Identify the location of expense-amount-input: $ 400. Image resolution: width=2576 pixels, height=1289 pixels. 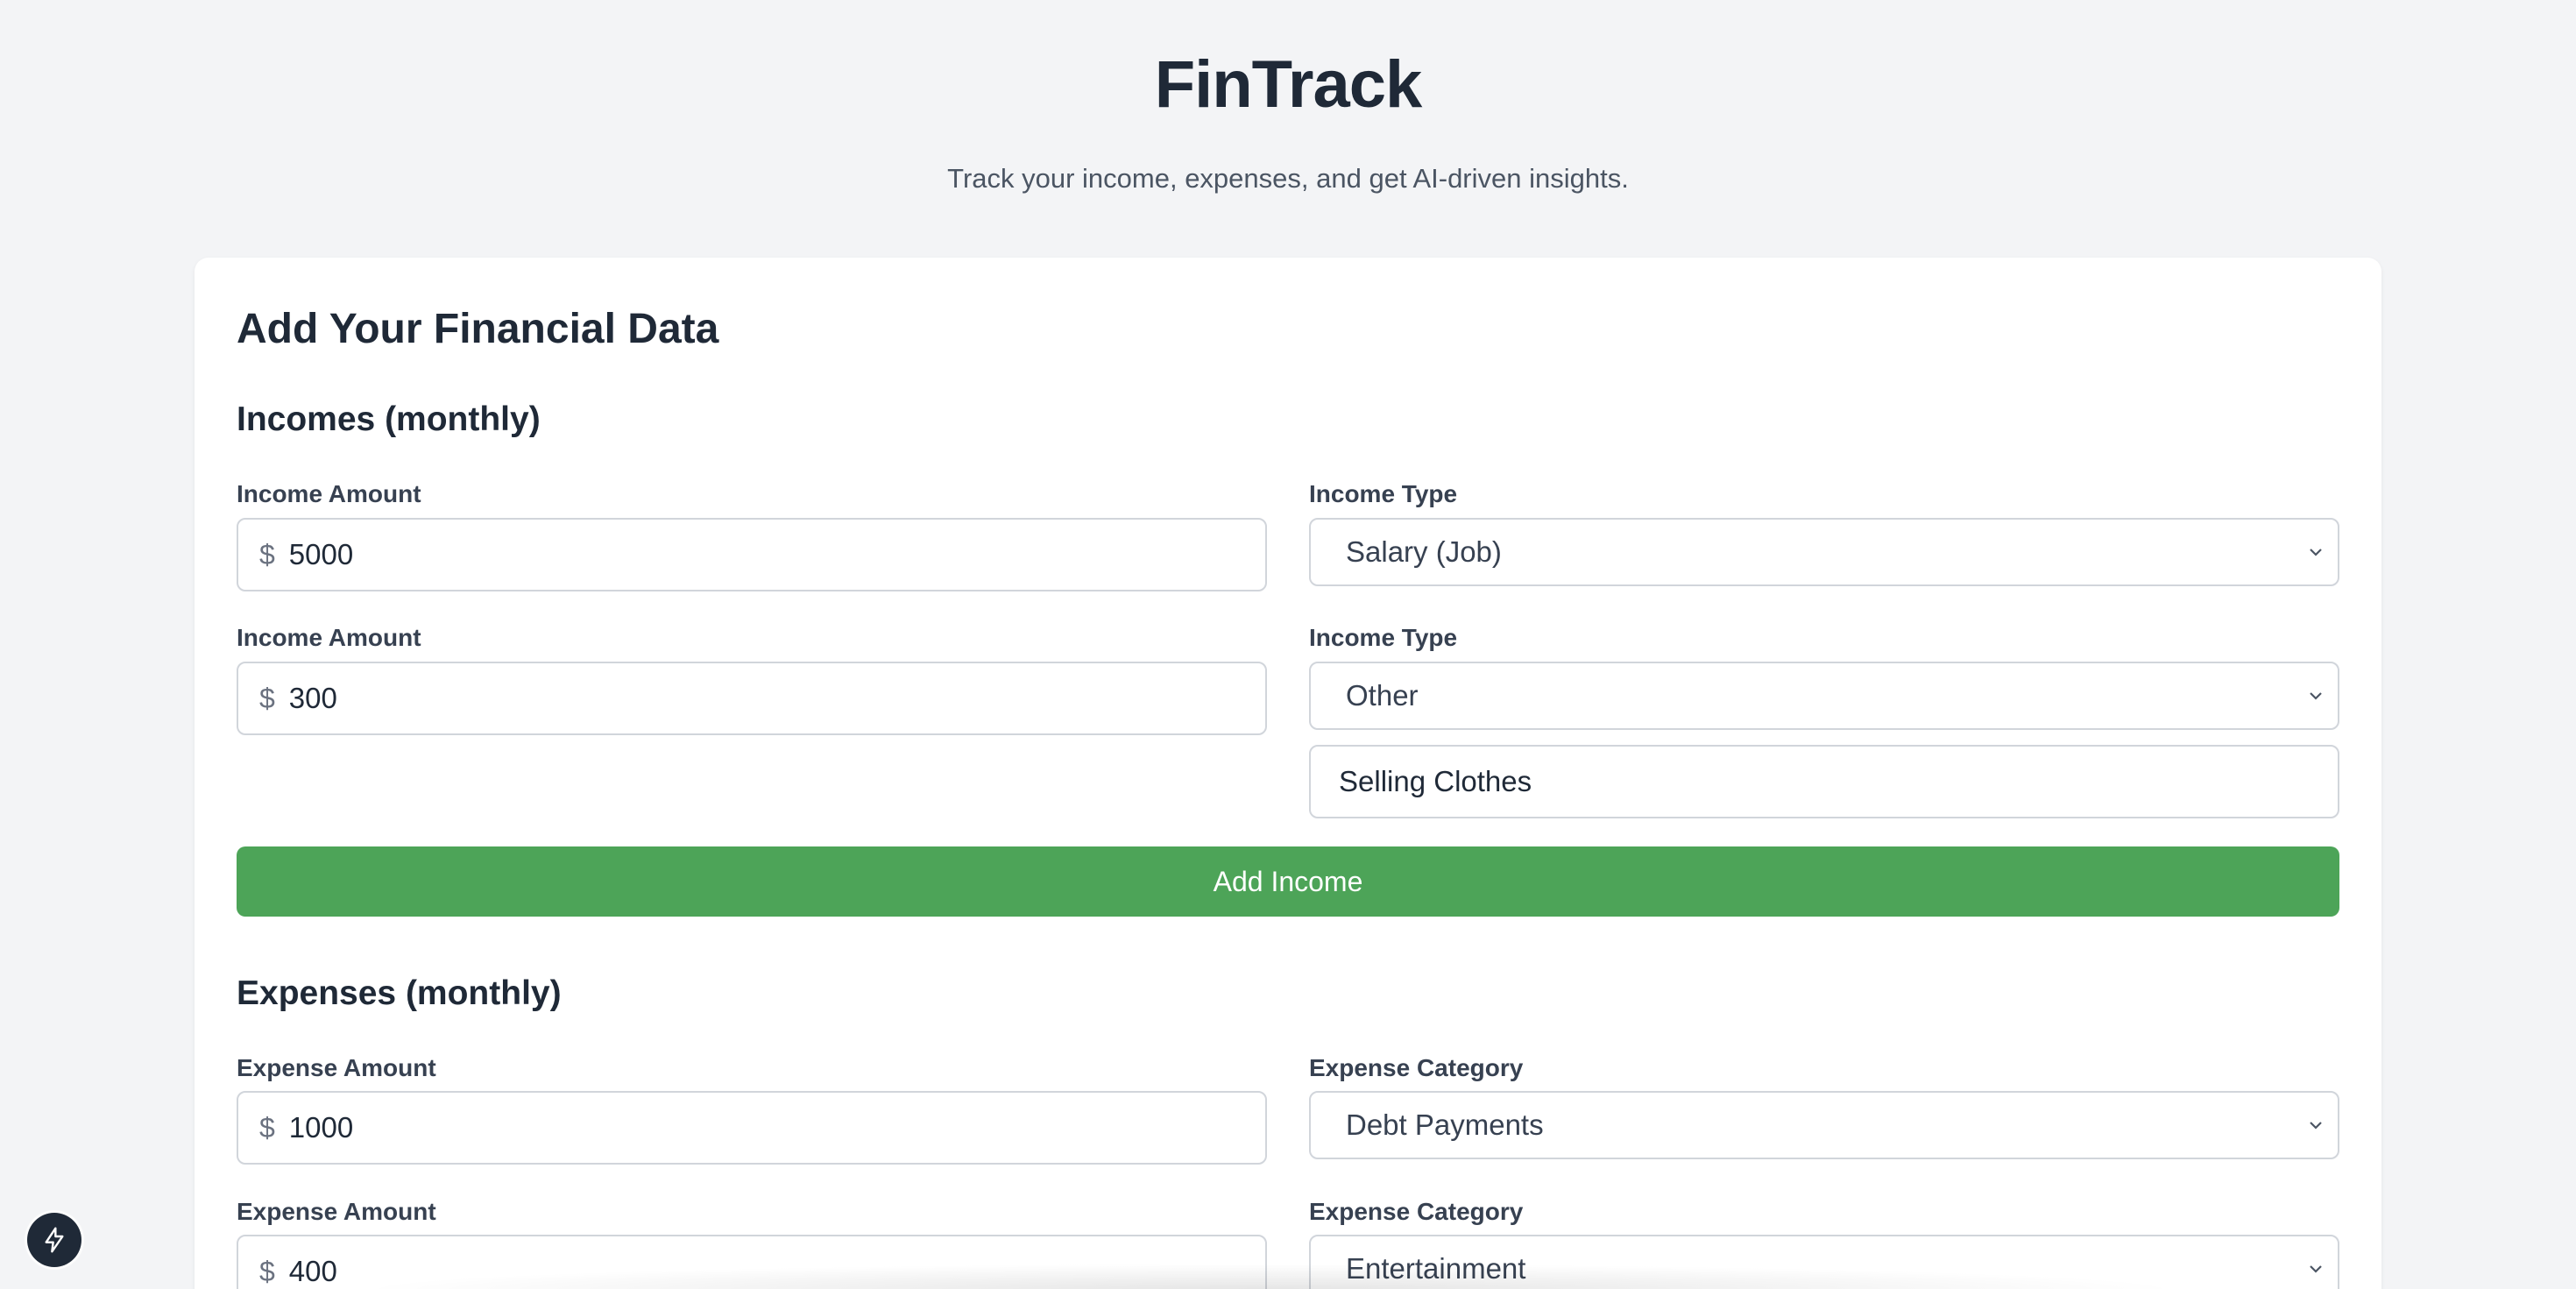
(752, 1262).